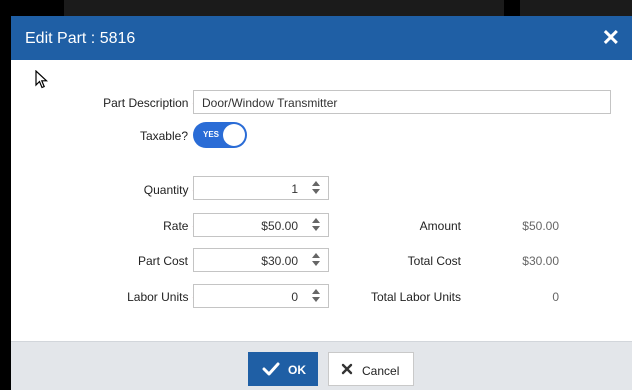 This screenshot has width=632, height=390. Describe the element at coordinates (80, 38) in the screenshot. I see `dialog-title: Edit Part : 5816` at that location.